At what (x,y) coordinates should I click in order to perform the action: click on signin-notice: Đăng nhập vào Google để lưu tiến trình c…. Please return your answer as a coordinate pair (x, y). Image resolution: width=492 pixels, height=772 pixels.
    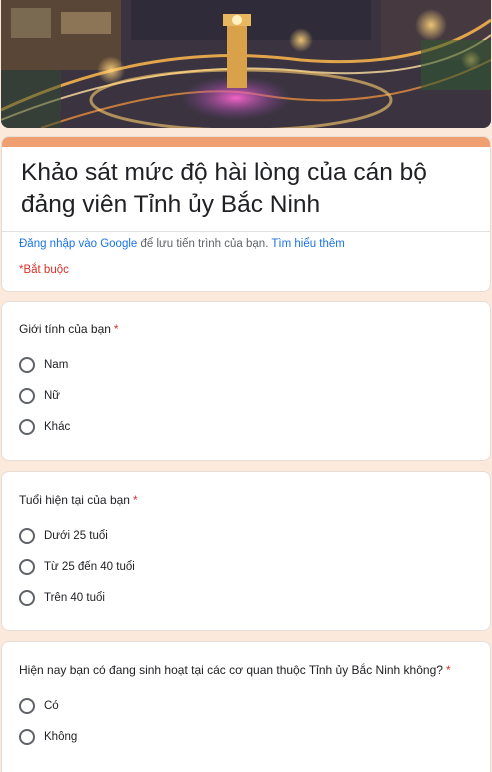
    Looking at the image, I should click on (182, 244).